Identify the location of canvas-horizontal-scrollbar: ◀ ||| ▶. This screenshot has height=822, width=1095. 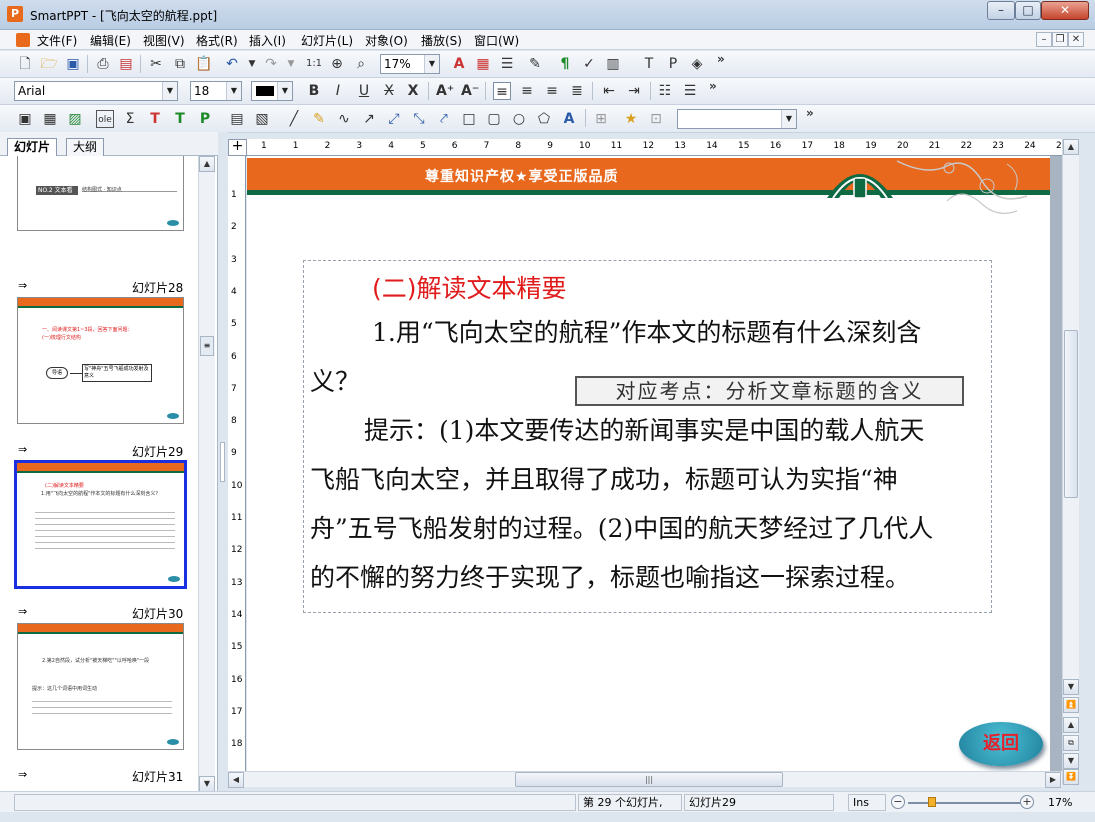
(645, 779).